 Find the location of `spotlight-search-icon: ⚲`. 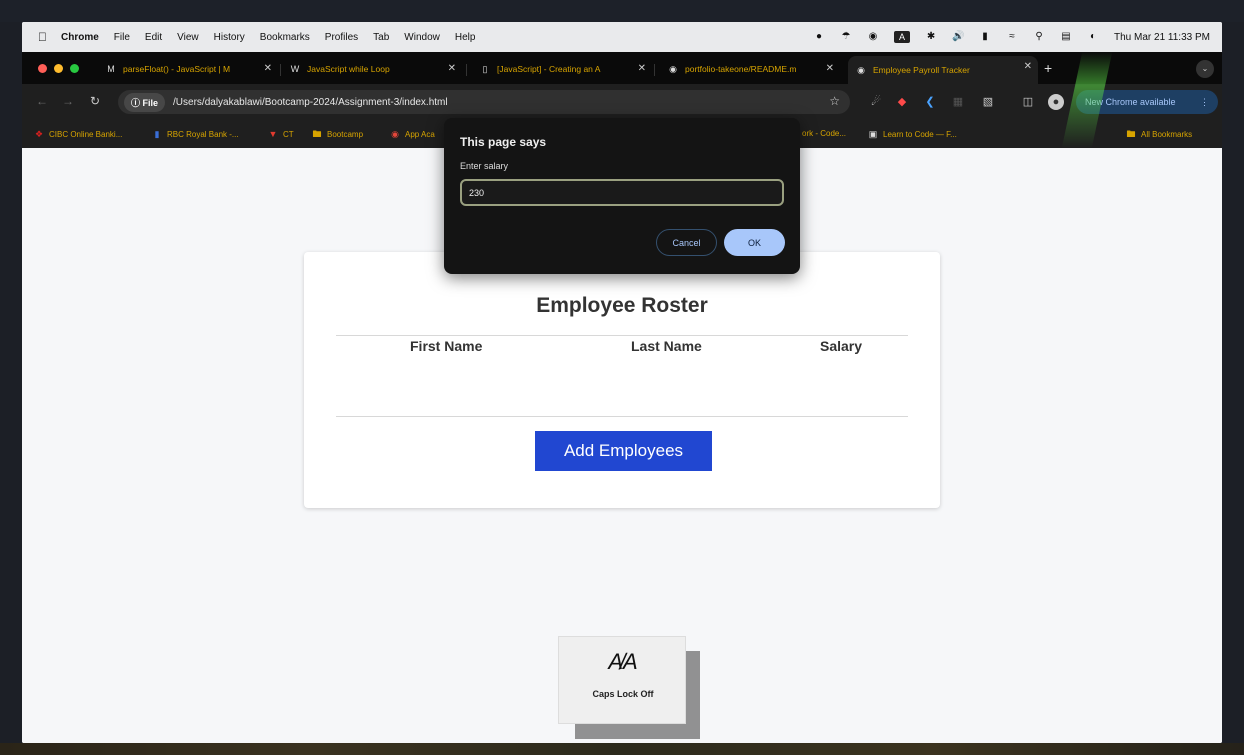

spotlight-search-icon: ⚲ is located at coordinates (1039, 37).